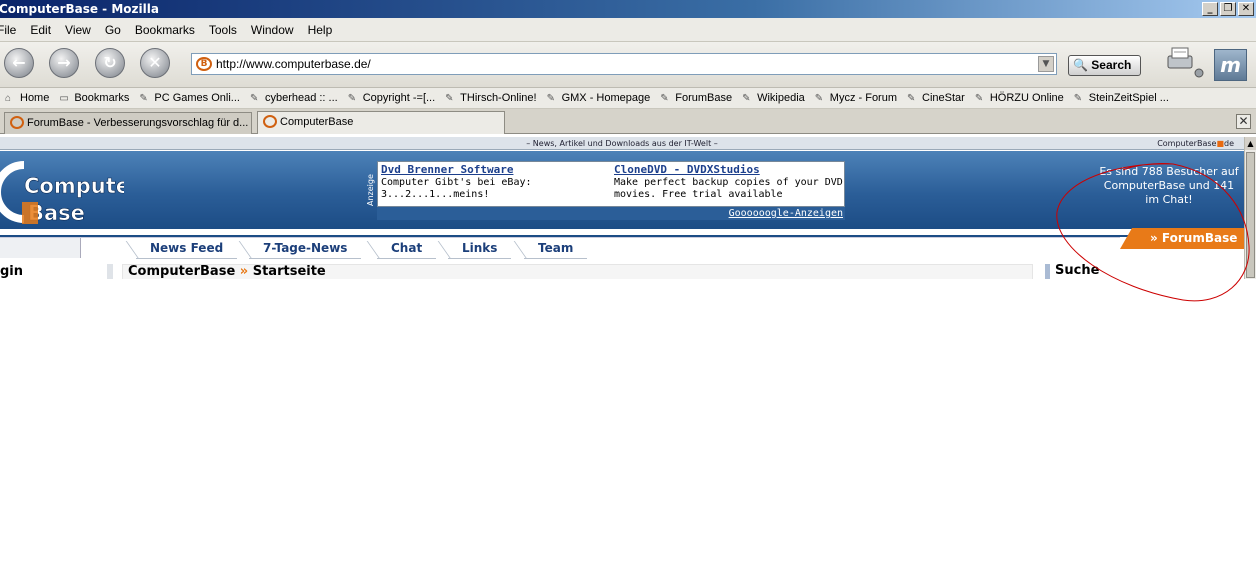  What do you see at coordinates (1026, 98) in the screenshot?
I see `bookmark-label: HÖRZU Online` at bounding box center [1026, 98].